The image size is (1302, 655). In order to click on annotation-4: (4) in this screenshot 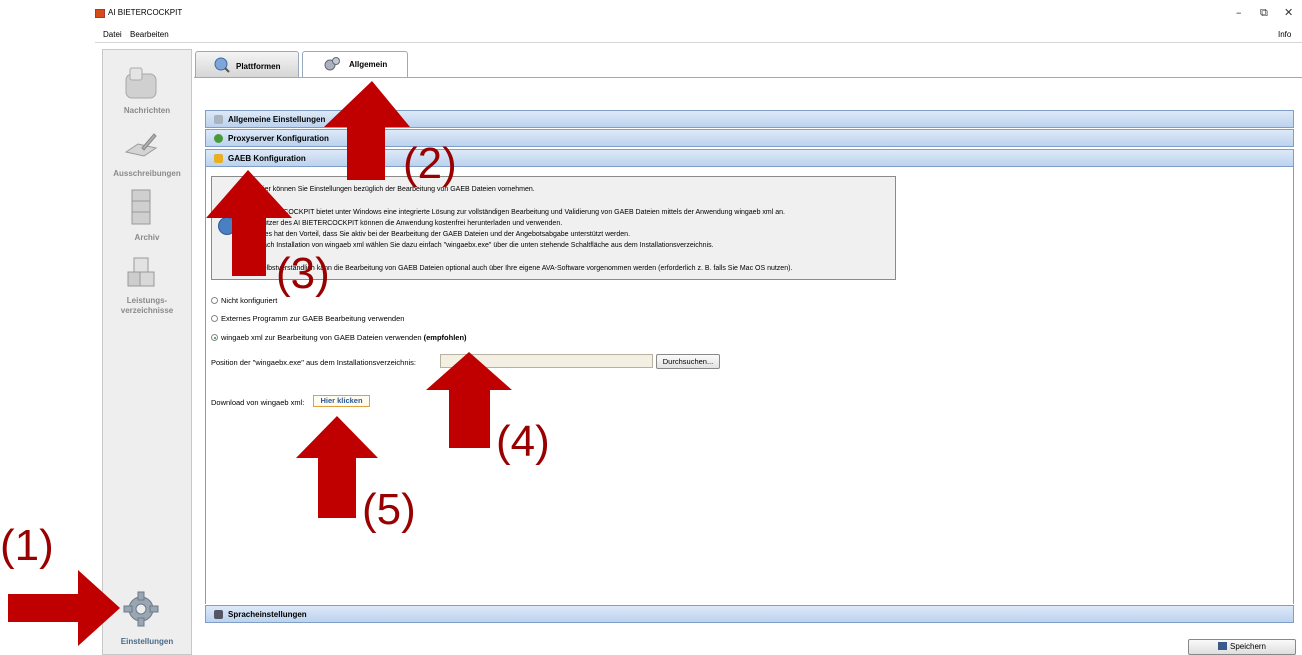, I will do `click(523, 441)`.